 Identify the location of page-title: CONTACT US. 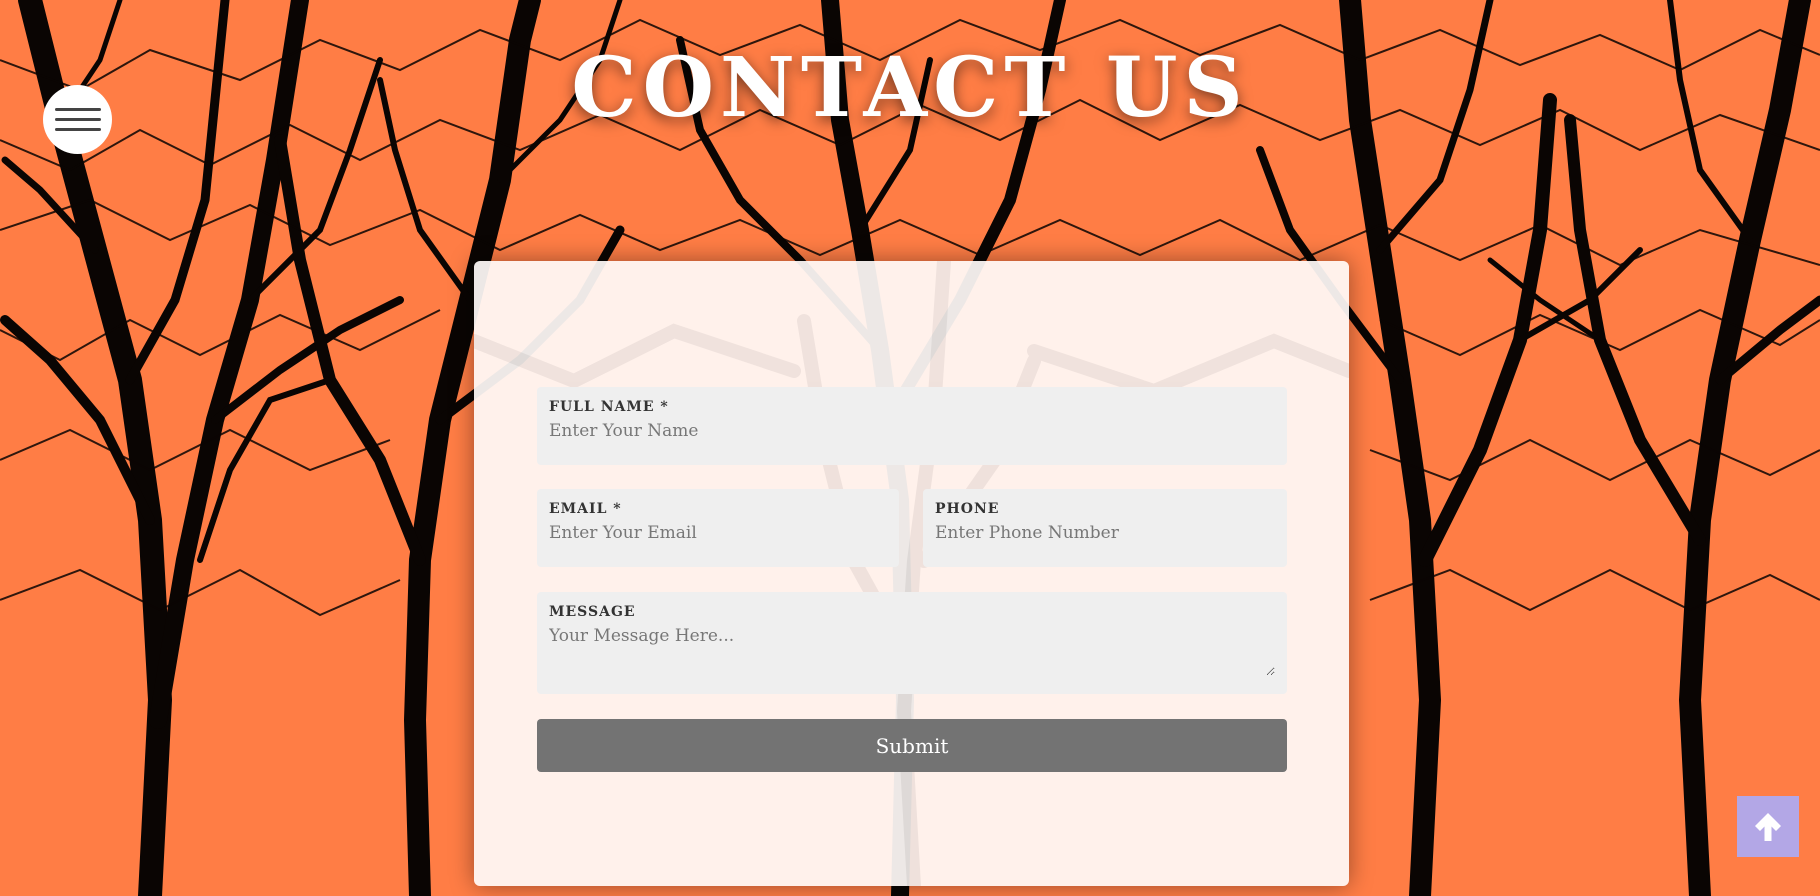
(910, 88).